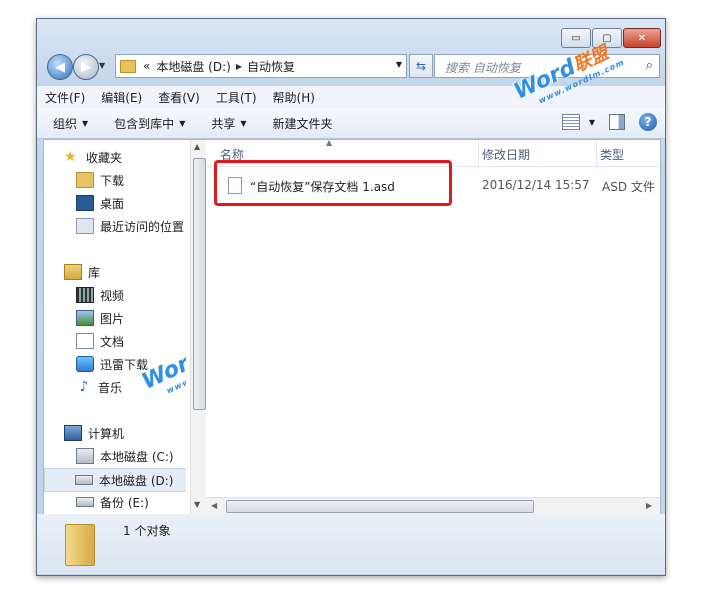 The image size is (710, 600). What do you see at coordinates (112, 341) in the screenshot?
I see `nav-label: 文档` at bounding box center [112, 341].